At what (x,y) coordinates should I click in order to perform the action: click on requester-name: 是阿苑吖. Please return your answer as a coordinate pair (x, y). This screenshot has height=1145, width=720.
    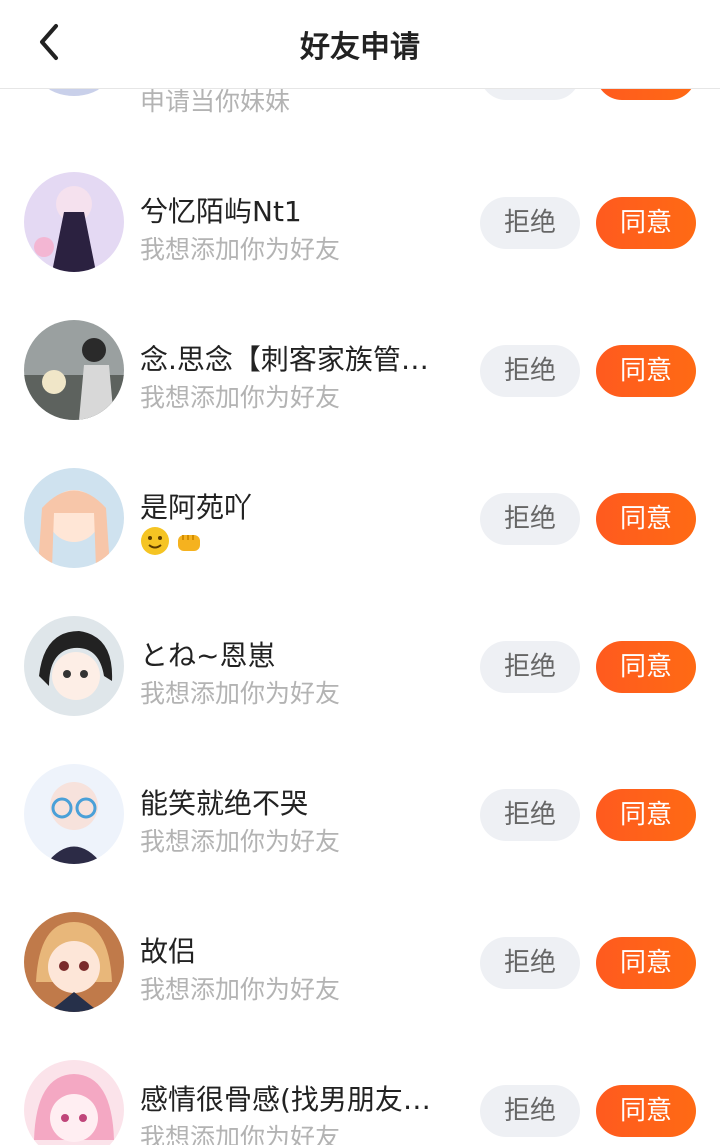
    Looking at the image, I should click on (196, 507).